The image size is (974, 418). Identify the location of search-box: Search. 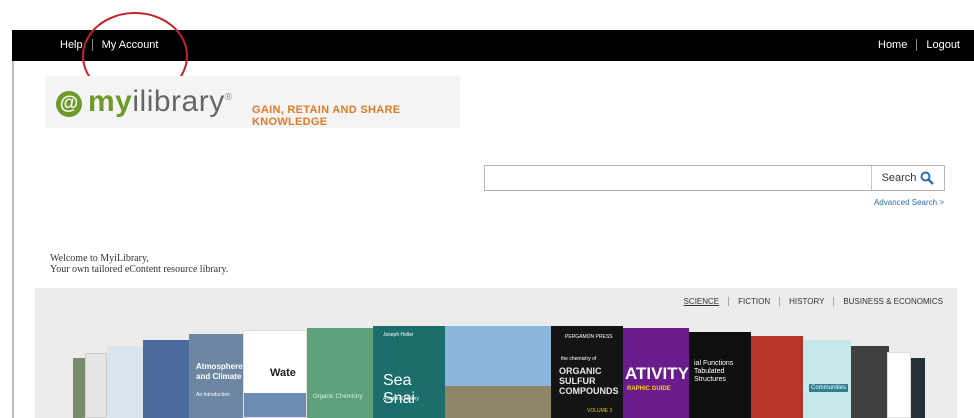
(714, 178).